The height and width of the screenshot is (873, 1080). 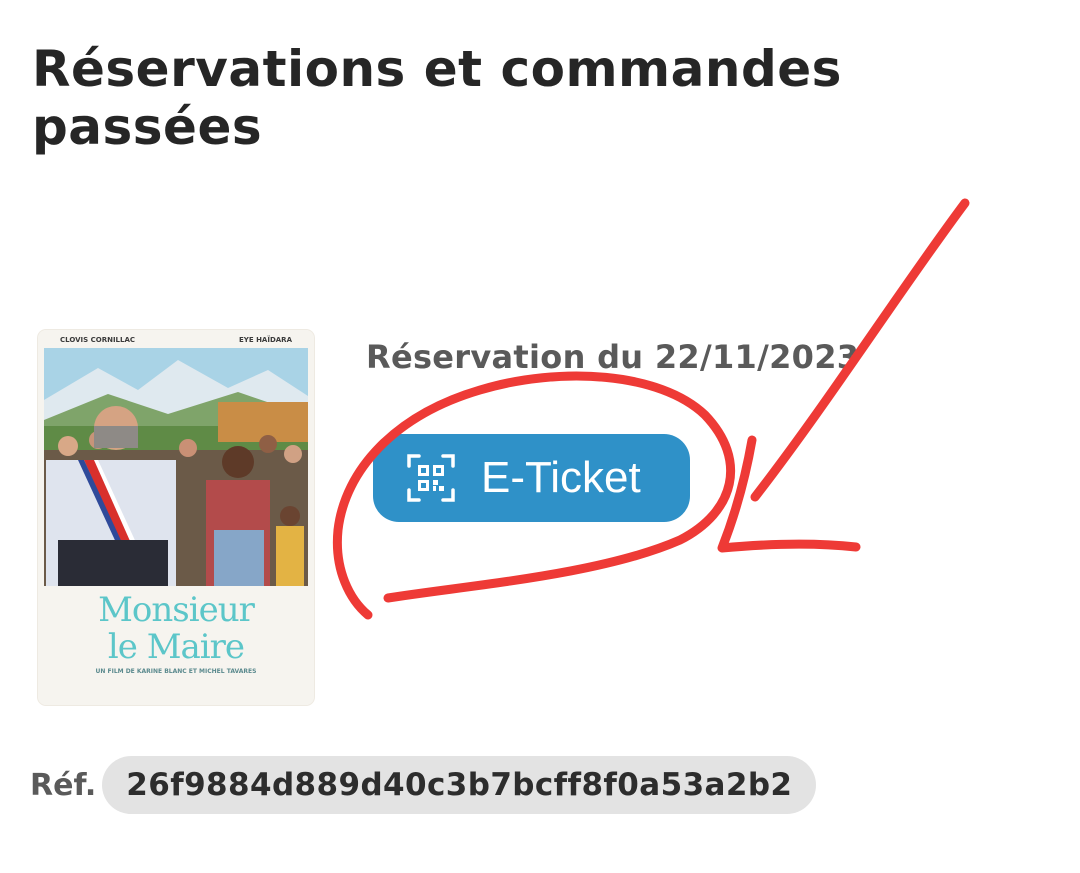 What do you see at coordinates (431, 478) in the screenshot?
I see `qr-code-icon` at bounding box center [431, 478].